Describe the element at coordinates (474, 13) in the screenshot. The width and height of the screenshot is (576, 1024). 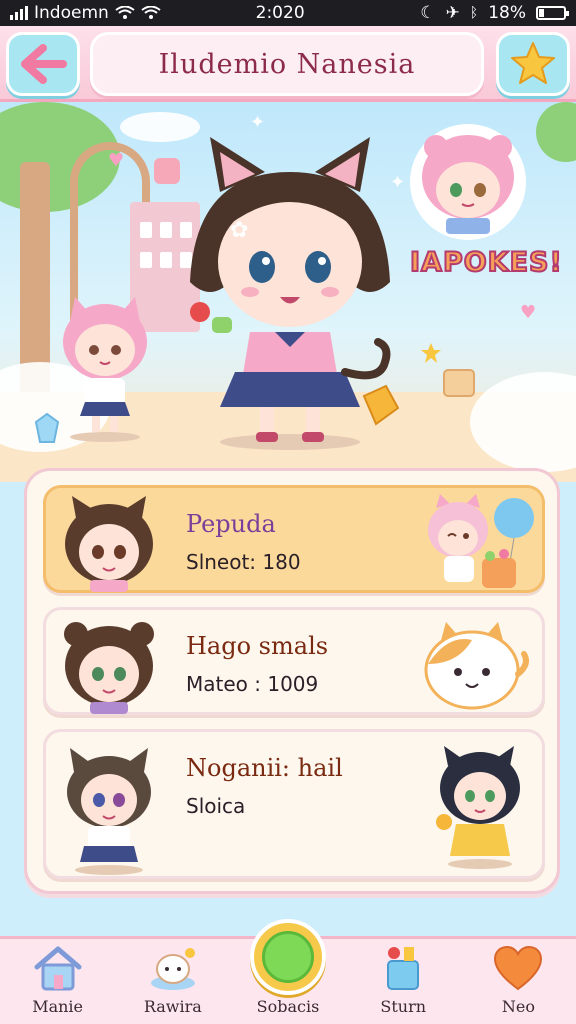
I see `bluetooth-icon: ᛒ` at that location.